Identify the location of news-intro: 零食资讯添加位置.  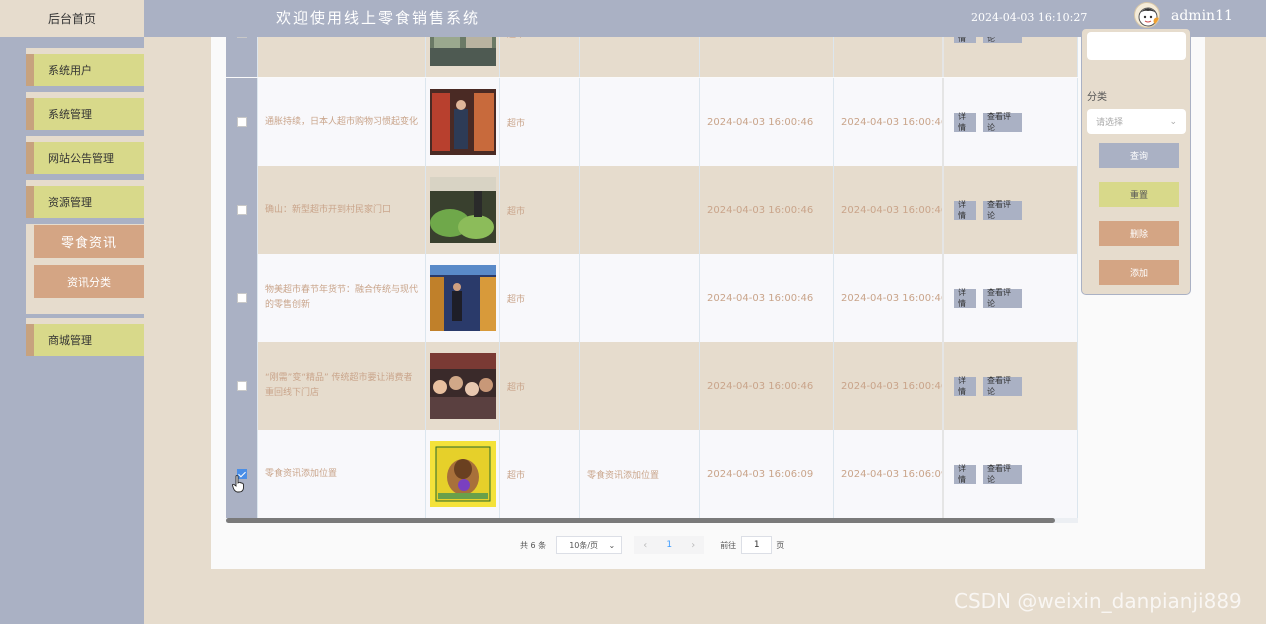
(640, 474).